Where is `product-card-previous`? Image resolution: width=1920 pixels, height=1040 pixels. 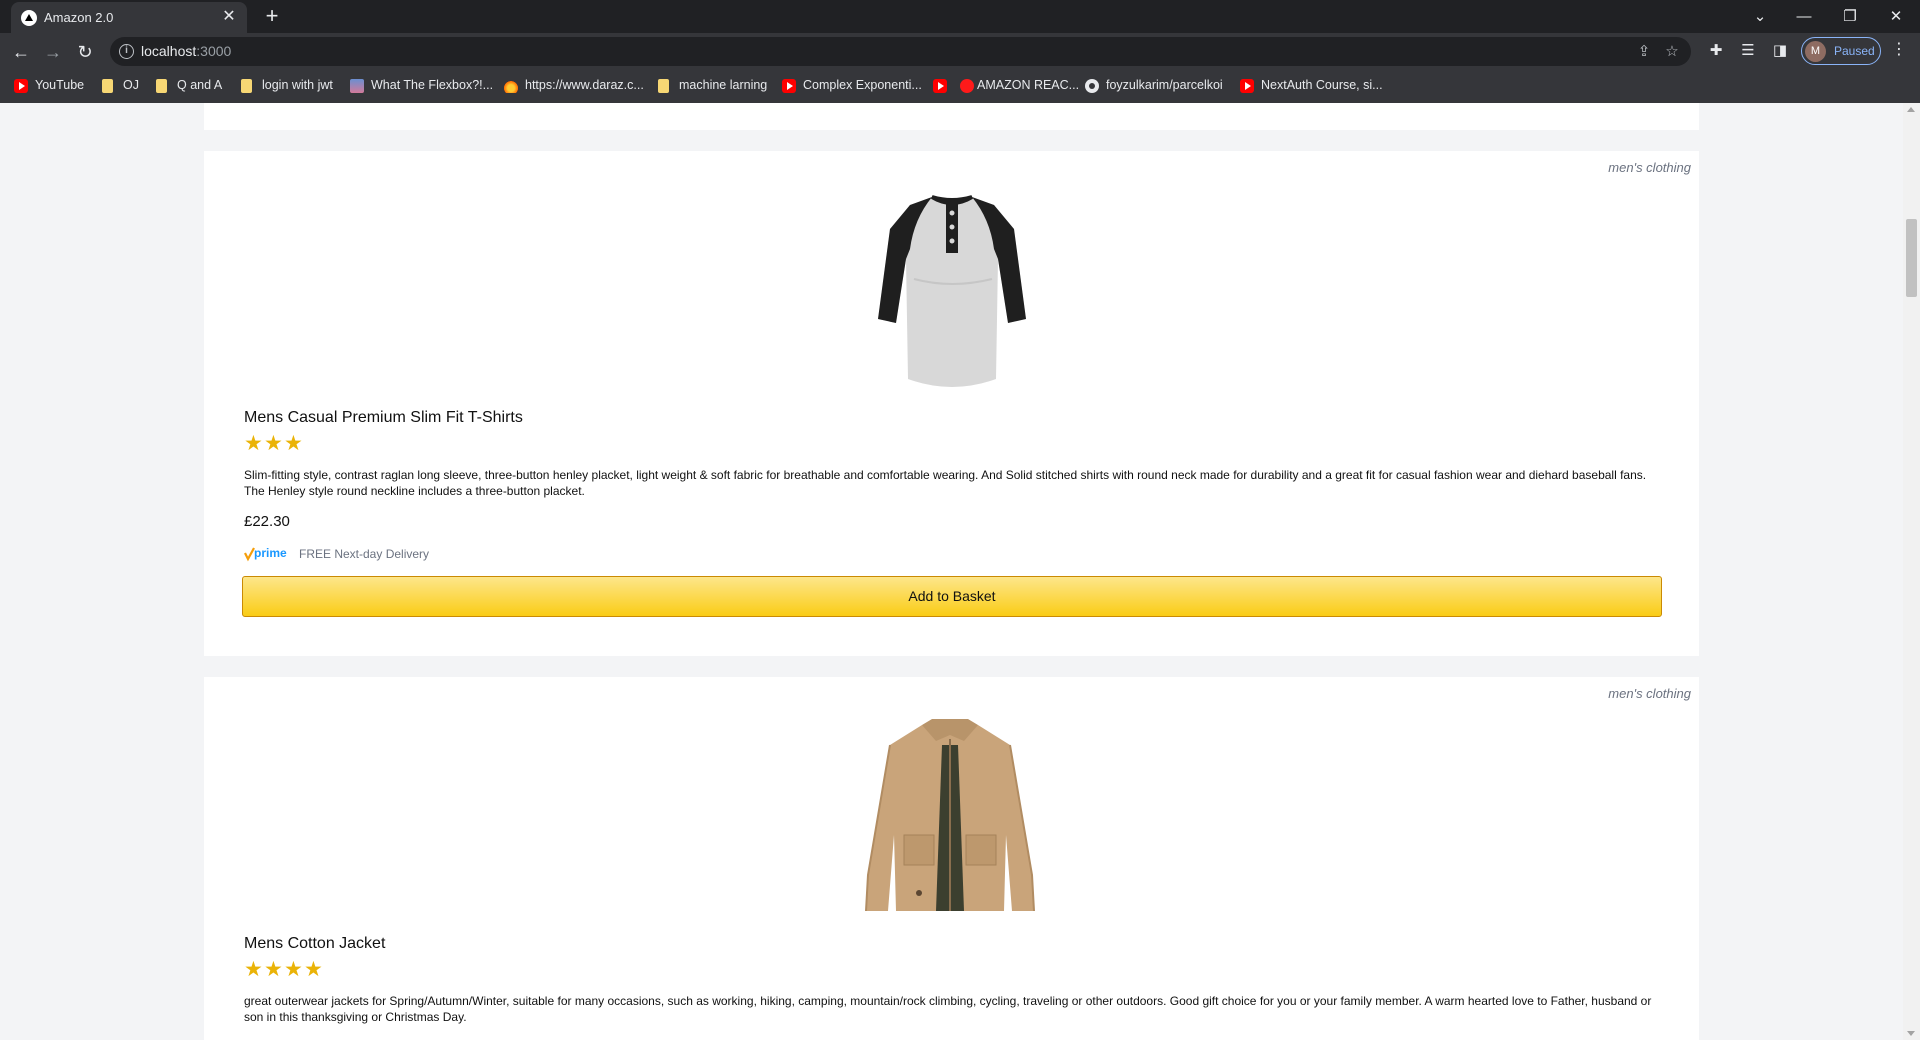
product-card-previous is located at coordinates (951, 116).